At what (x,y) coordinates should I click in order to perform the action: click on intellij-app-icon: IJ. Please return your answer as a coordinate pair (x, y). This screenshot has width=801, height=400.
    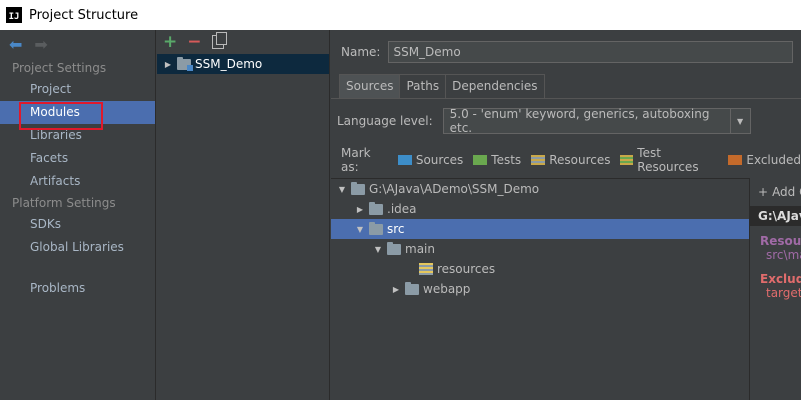
    Looking at the image, I should click on (14, 15).